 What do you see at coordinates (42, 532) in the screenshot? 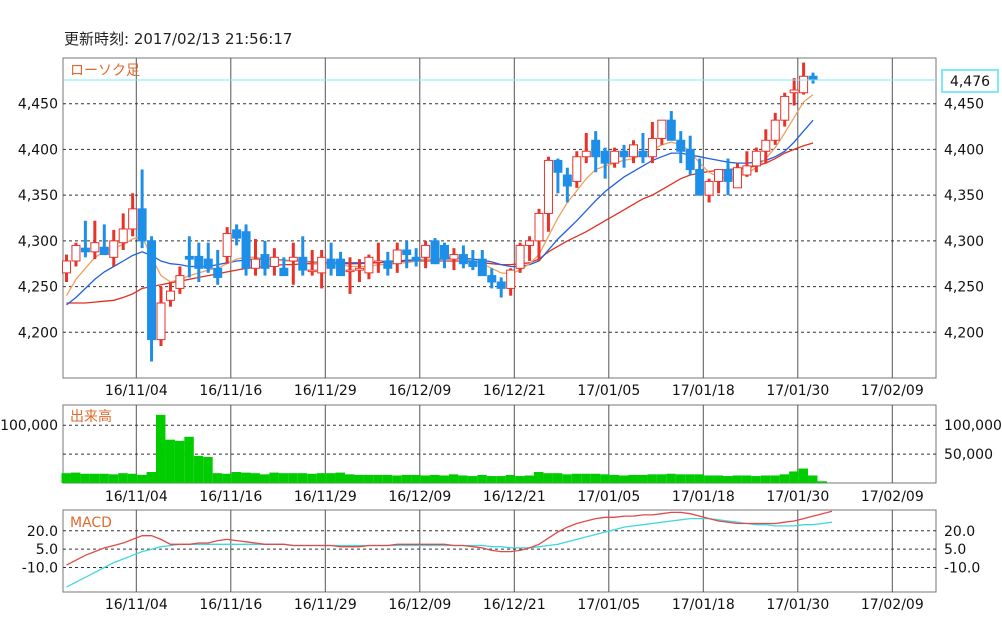
I see `macd-ytick-left: 20.0` at bounding box center [42, 532].